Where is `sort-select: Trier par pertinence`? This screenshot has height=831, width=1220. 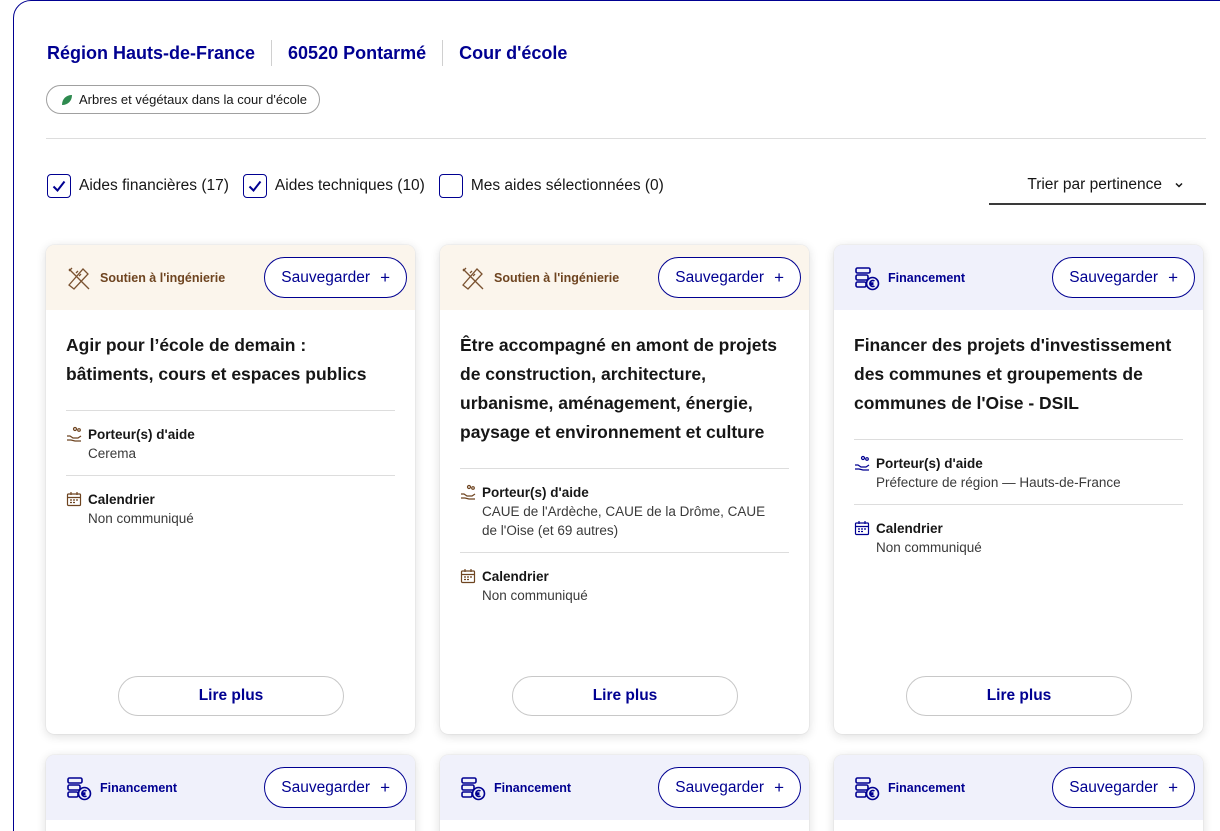
sort-select: Trier par pertinence is located at coordinates (1097, 186).